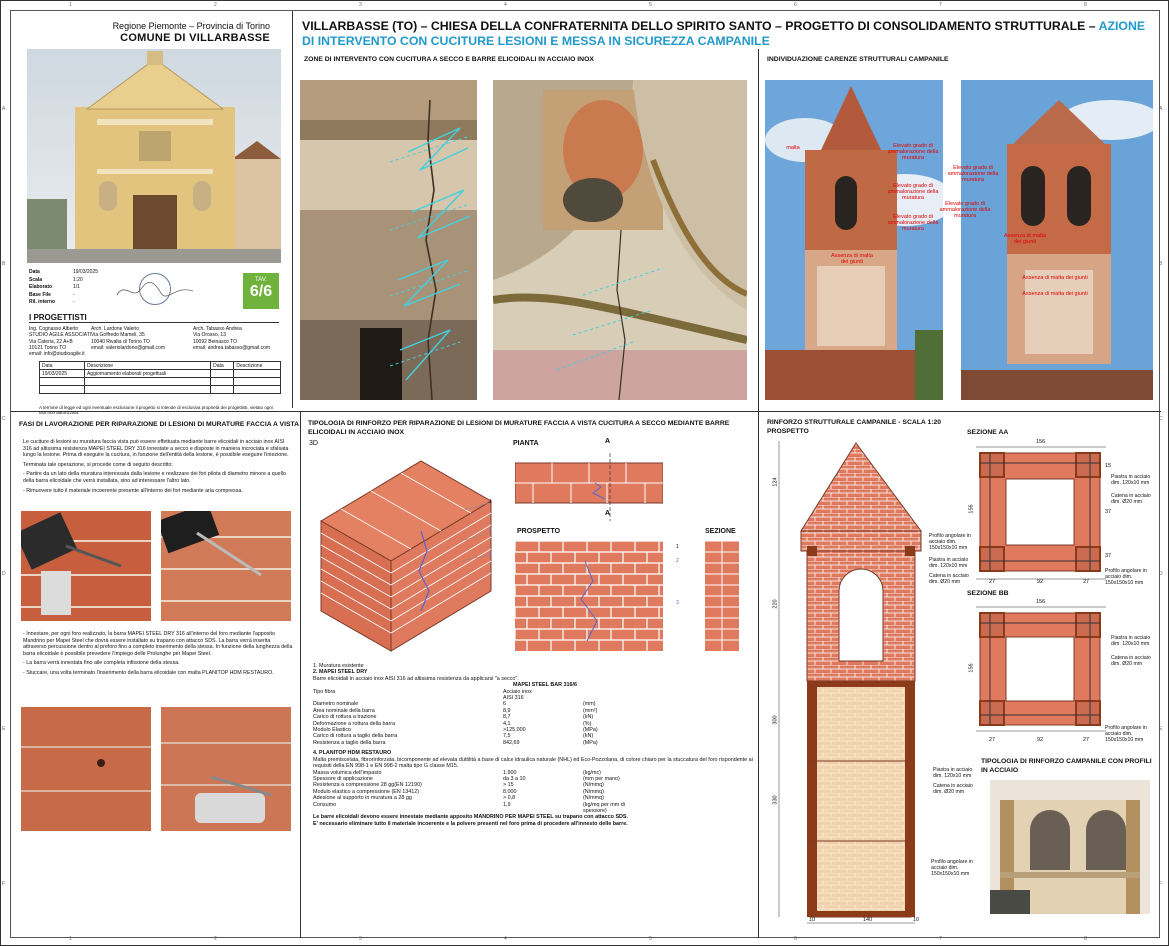  Describe the element at coordinates (1086, 582) in the screenshot. I see `aa-dim-b3: 27` at that location.